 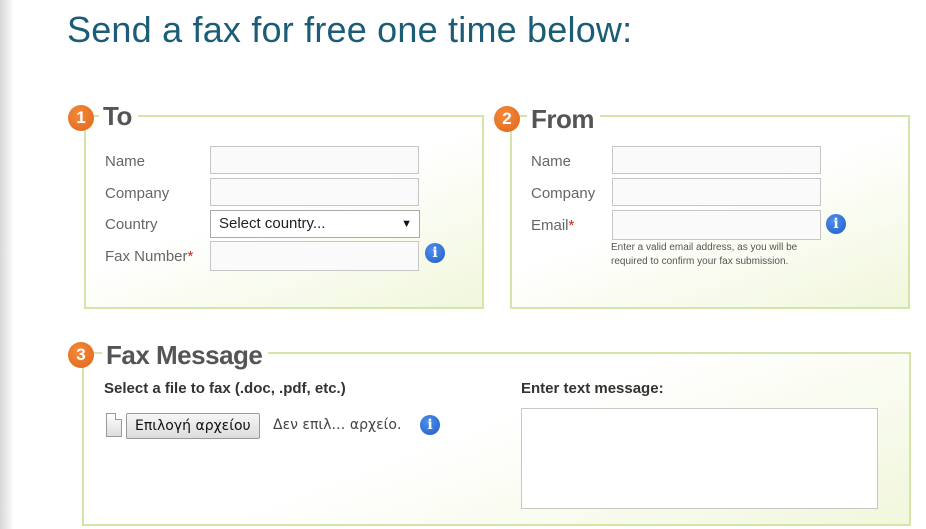 What do you see at coordinates (193, 426) in the screenshot?
I see `choose-file-button: Επιλογή αρχείου` at bounding box center [193, 426].